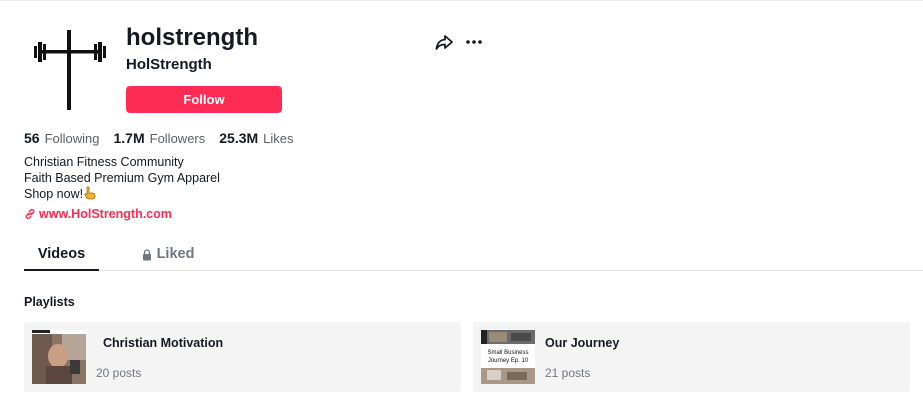 This screenshot has width=923, height=404. Describe the element at coordinates (90, 195) in the screenshot. I see `pointing-down-hand-icon` at that location.